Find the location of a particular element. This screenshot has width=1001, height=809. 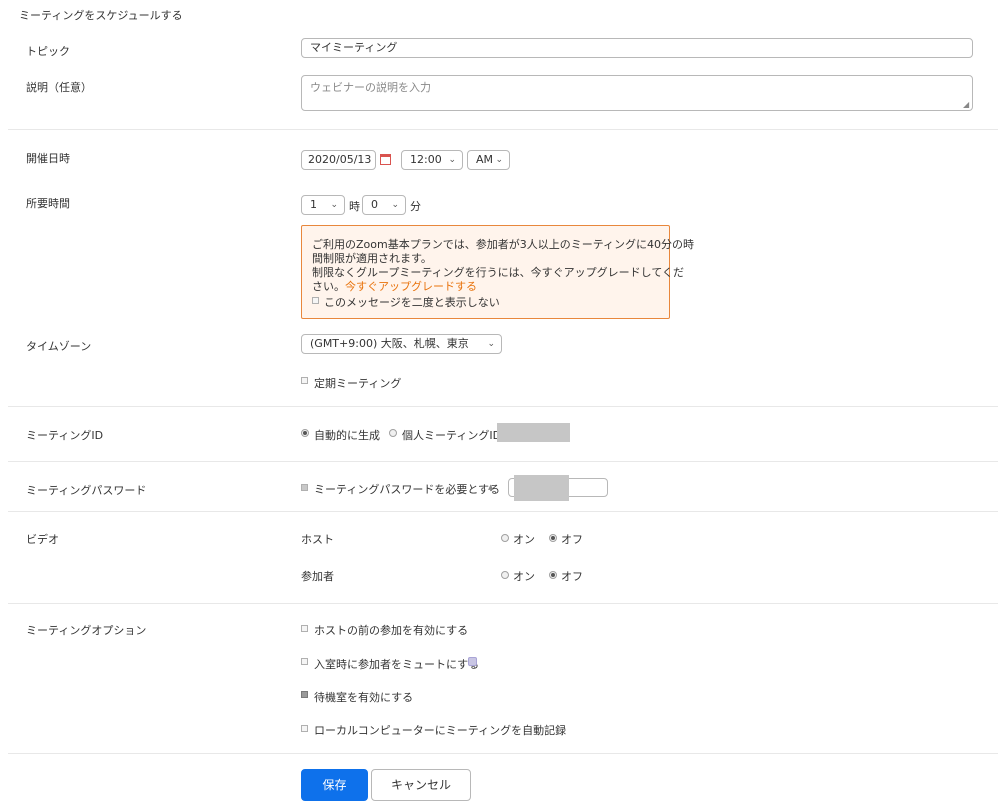

topic-input: マイミーティング is located at coordinates (637, 48).